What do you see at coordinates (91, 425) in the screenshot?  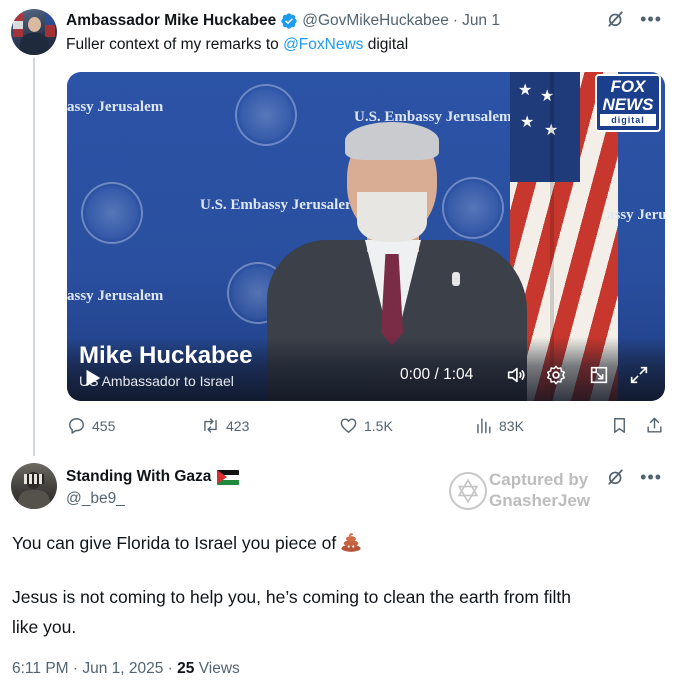 I see `reply-button: 455` at bounding box center [91, 425].